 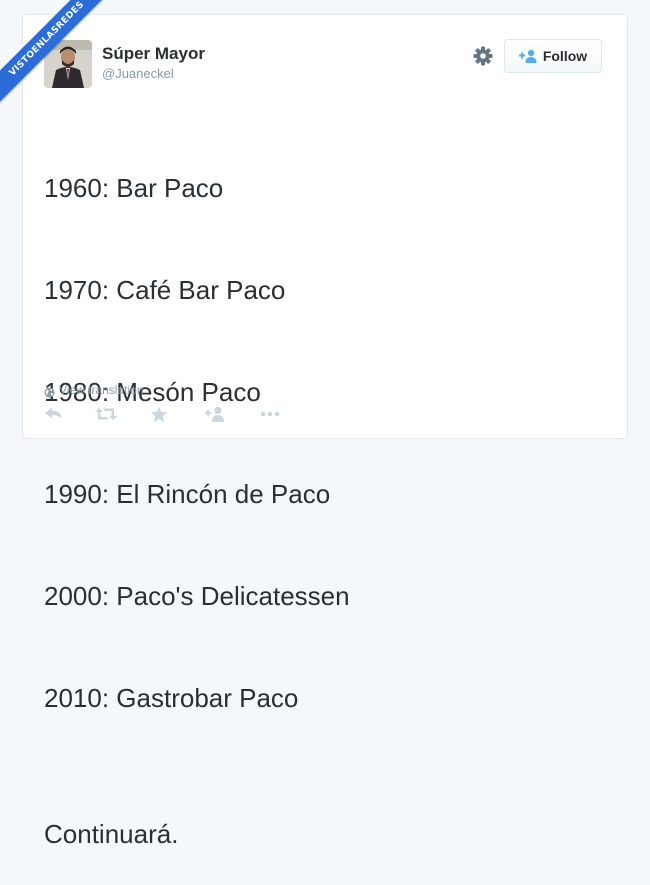 I want to click on display-name: Súper Mayor, so click(x=153, y=54).